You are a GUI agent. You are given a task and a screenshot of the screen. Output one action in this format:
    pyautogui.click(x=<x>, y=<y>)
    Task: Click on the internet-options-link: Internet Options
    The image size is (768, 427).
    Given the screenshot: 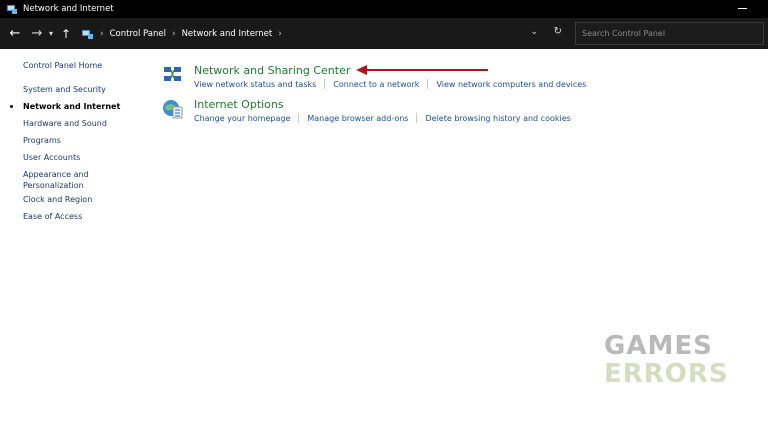 What is the action you would take?
    pyautogui.click(x=239, y=105)
    